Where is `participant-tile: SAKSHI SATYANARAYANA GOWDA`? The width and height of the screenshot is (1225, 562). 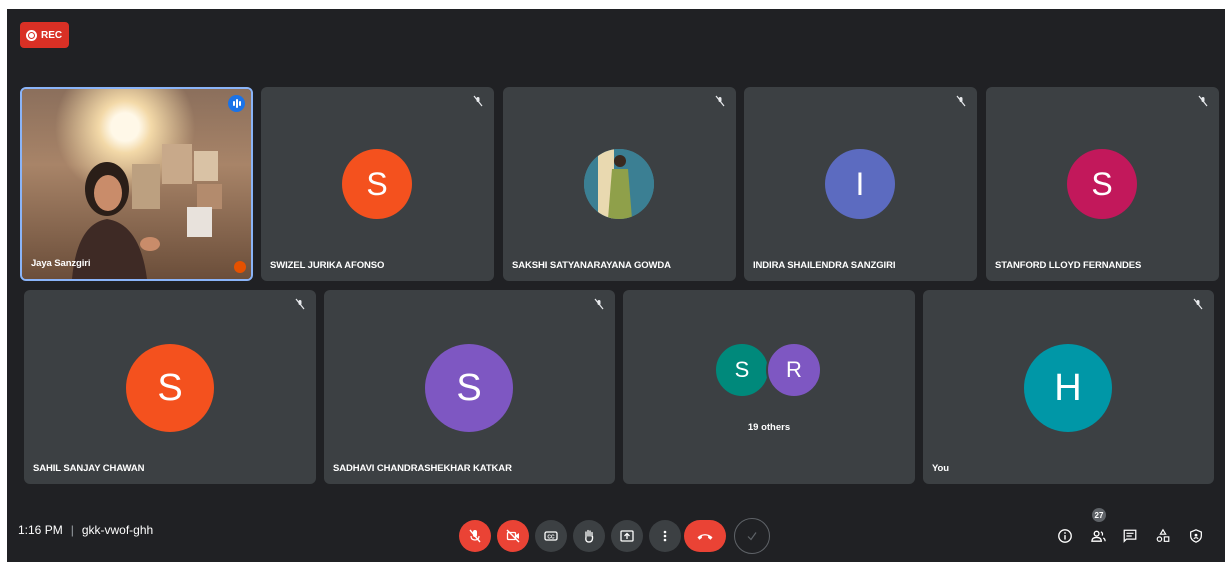
participant-tile: SAKSHI SATYANARAYANA GOWDA is located at coordinates (619, 184).